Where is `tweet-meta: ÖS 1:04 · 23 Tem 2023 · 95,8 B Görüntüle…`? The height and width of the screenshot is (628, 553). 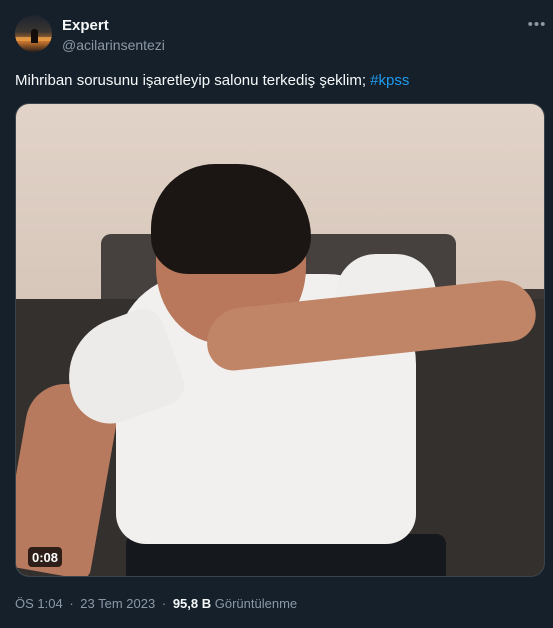 tweet-meta: ÖS 1:04 · 23 Tem 2023 · 95,8 B Görüntüle… is located at coordinates (156, 603).